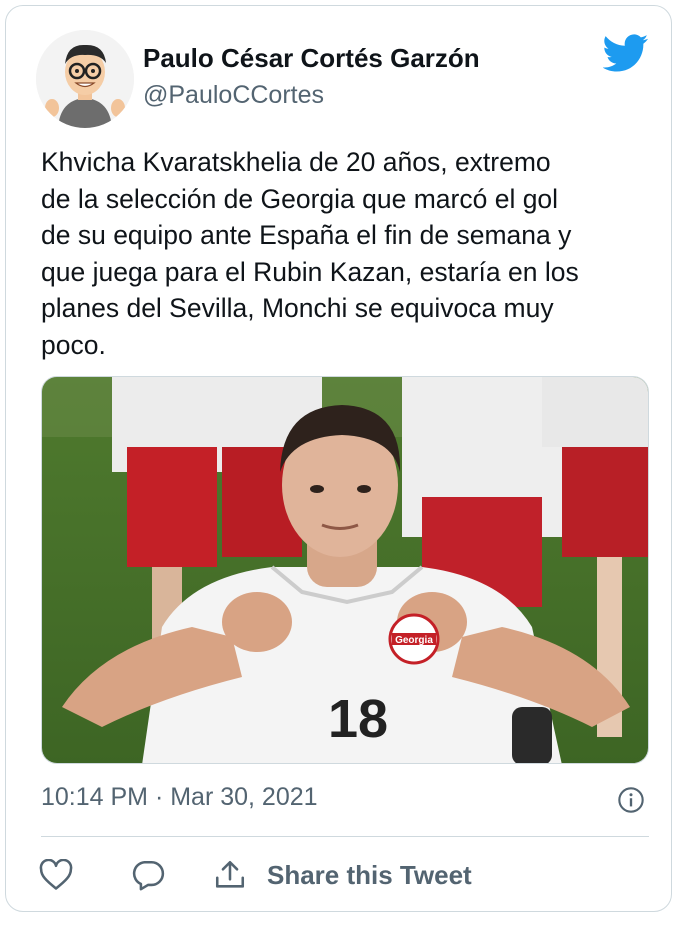  Describe the element at coordinates (148, 875) in the screenshot. I see `reply-bubble-icon` at that location.